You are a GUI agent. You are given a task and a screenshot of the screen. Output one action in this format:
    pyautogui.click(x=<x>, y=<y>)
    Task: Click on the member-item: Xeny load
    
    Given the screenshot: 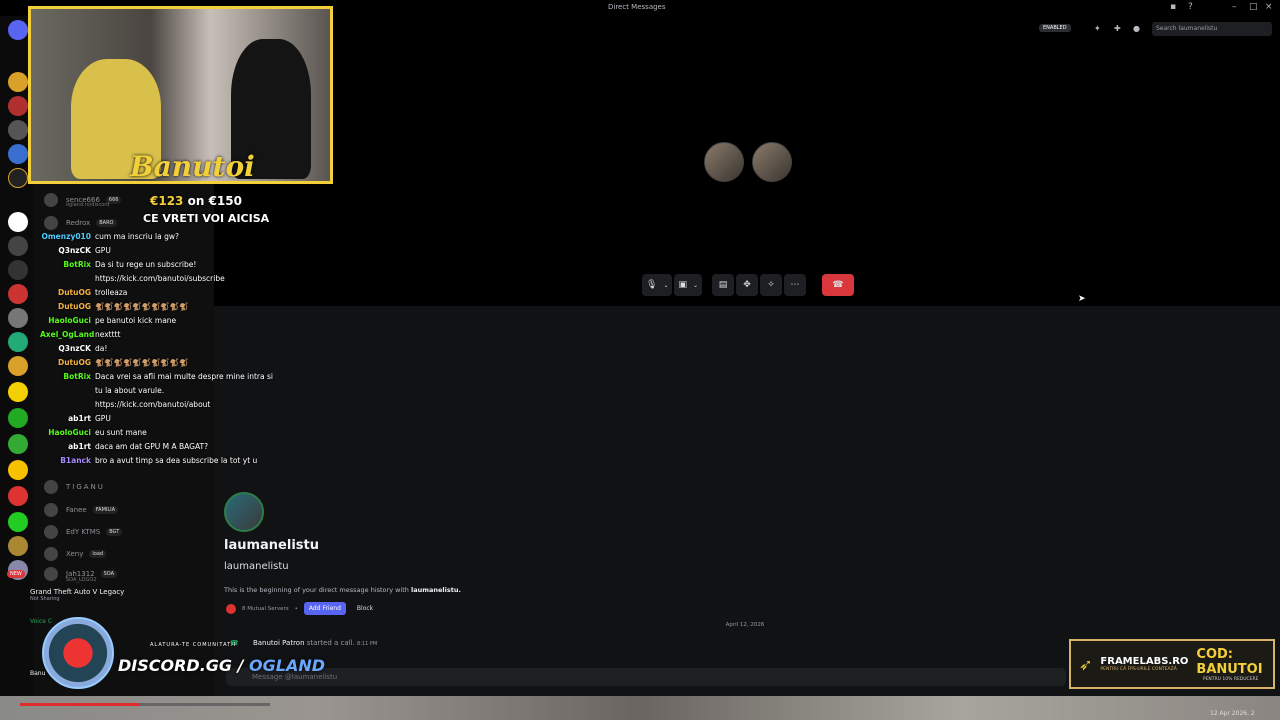 What is the action you would take?
    pyautogui.click(x=75, y=554)
    